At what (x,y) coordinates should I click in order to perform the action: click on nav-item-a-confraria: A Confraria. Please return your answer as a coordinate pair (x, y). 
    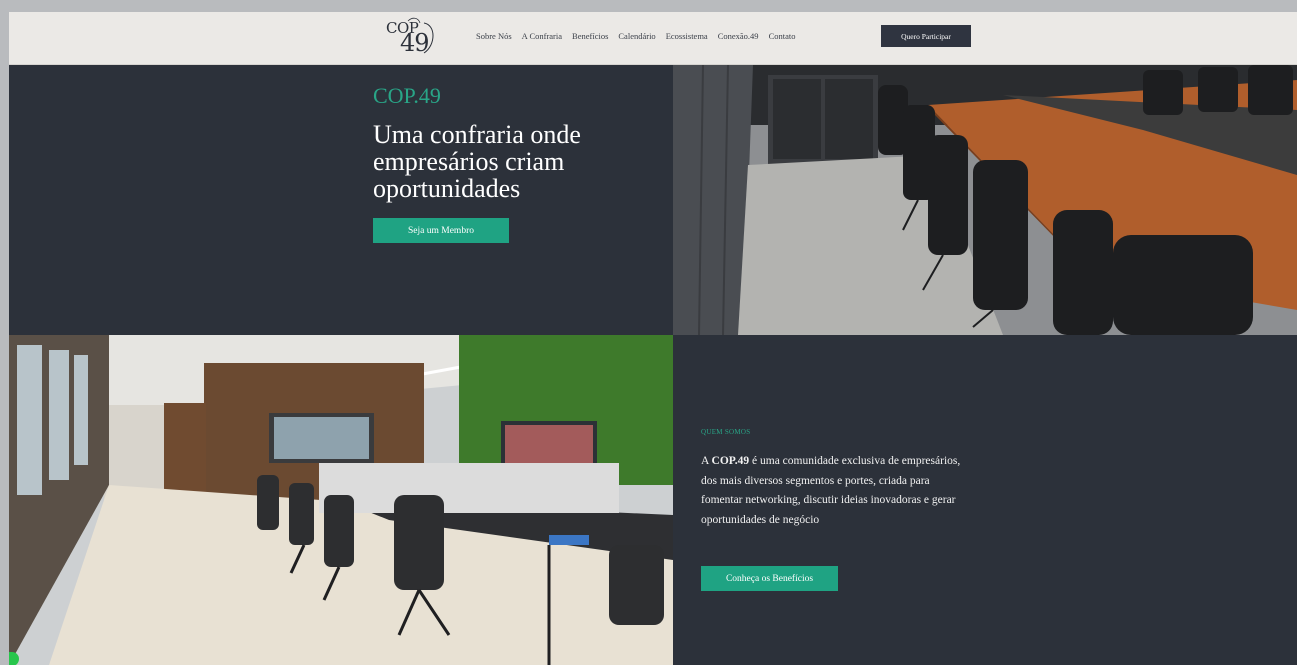
    Looking at the image, I should click on (542, 36).